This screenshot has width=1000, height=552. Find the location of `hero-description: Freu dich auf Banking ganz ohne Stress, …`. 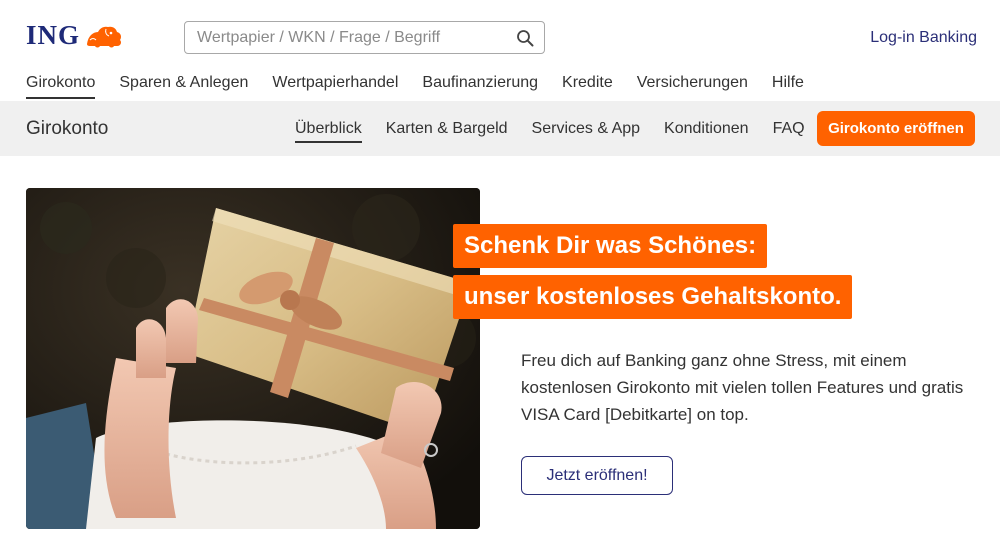

hero-description: Freu dich auf Banking ganz ohne Stress, … is located at coordinates (742, 387).